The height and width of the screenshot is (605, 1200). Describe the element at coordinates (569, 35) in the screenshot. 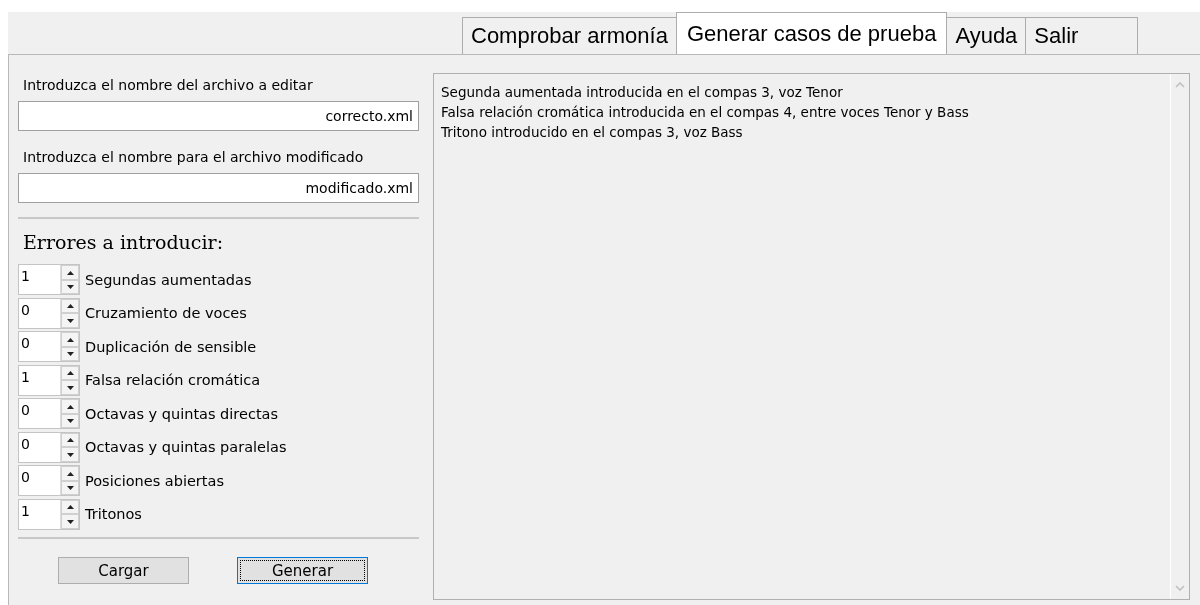

I see `tab: Comprobar armonía` at that location.